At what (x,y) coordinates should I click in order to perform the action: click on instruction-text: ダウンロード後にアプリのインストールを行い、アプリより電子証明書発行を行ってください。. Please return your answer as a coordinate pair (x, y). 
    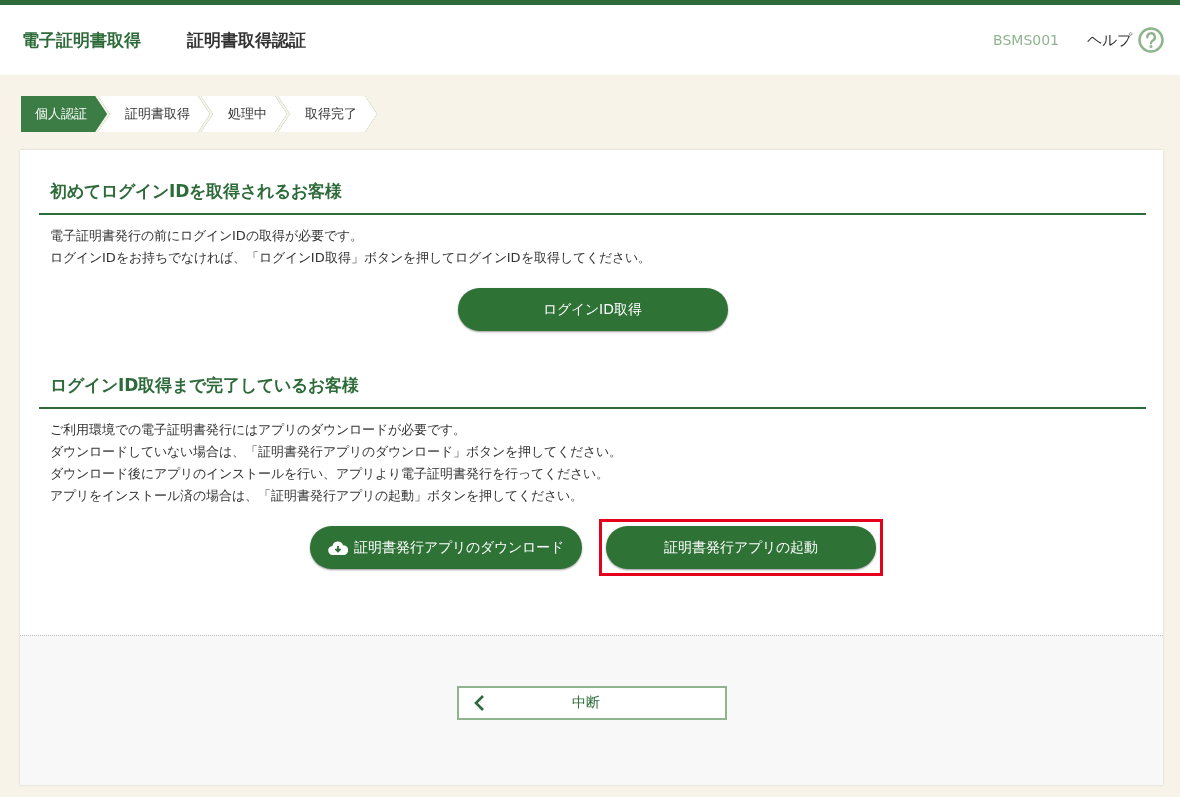
    Looking at the image, I should click on (330, 474).